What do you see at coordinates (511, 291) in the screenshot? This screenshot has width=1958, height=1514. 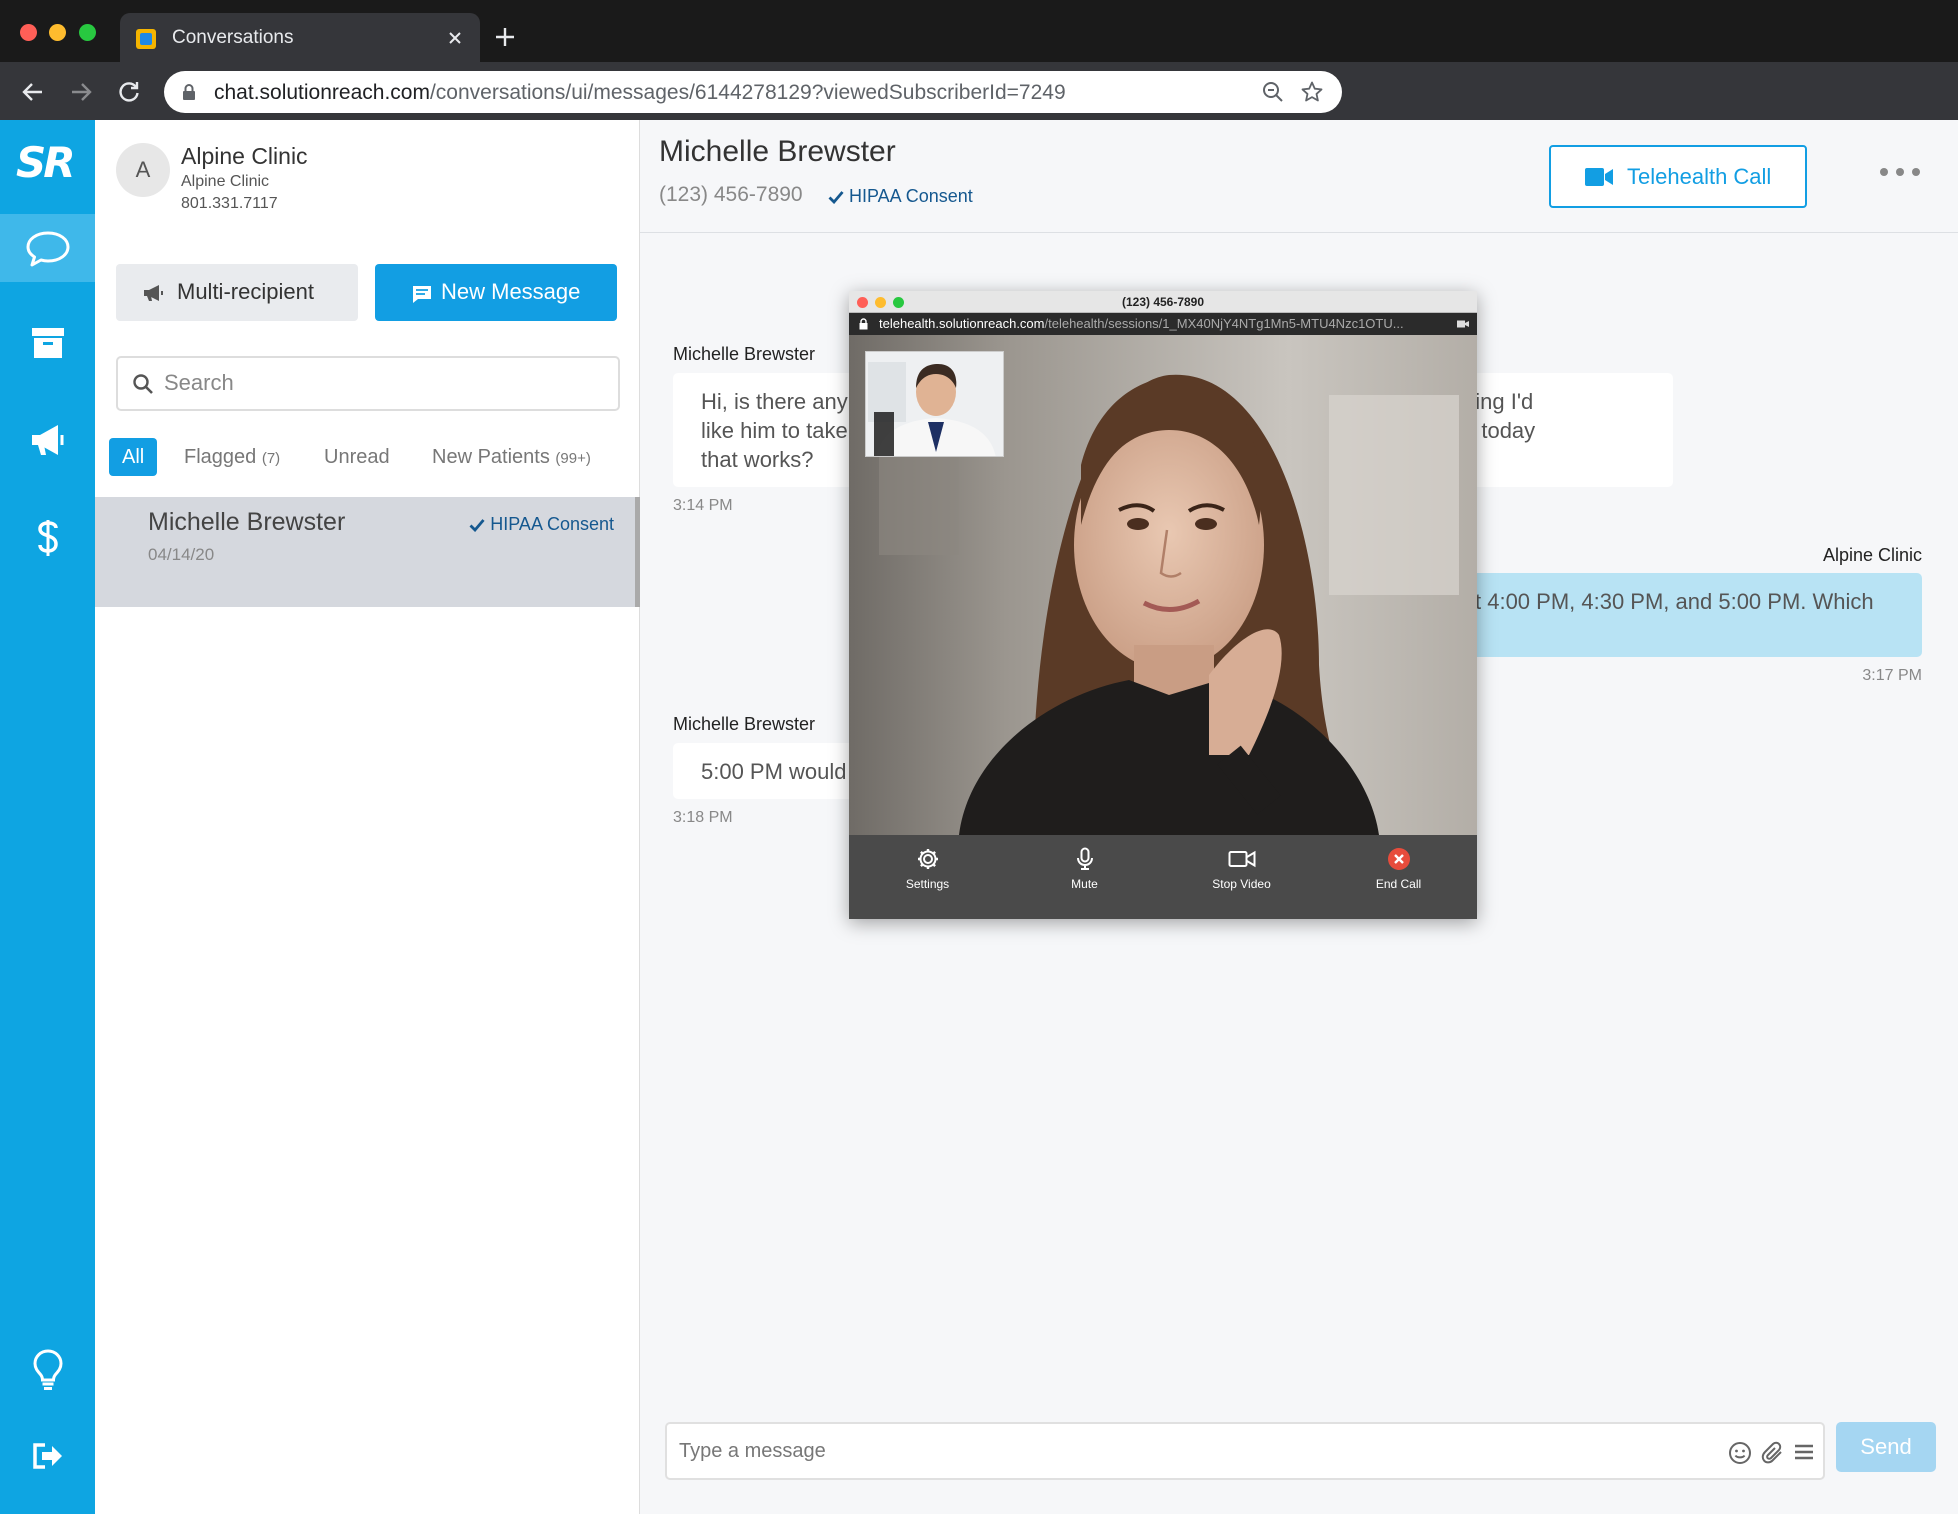 I see `new-message-label: New Message` at bounding box center [511, 291].